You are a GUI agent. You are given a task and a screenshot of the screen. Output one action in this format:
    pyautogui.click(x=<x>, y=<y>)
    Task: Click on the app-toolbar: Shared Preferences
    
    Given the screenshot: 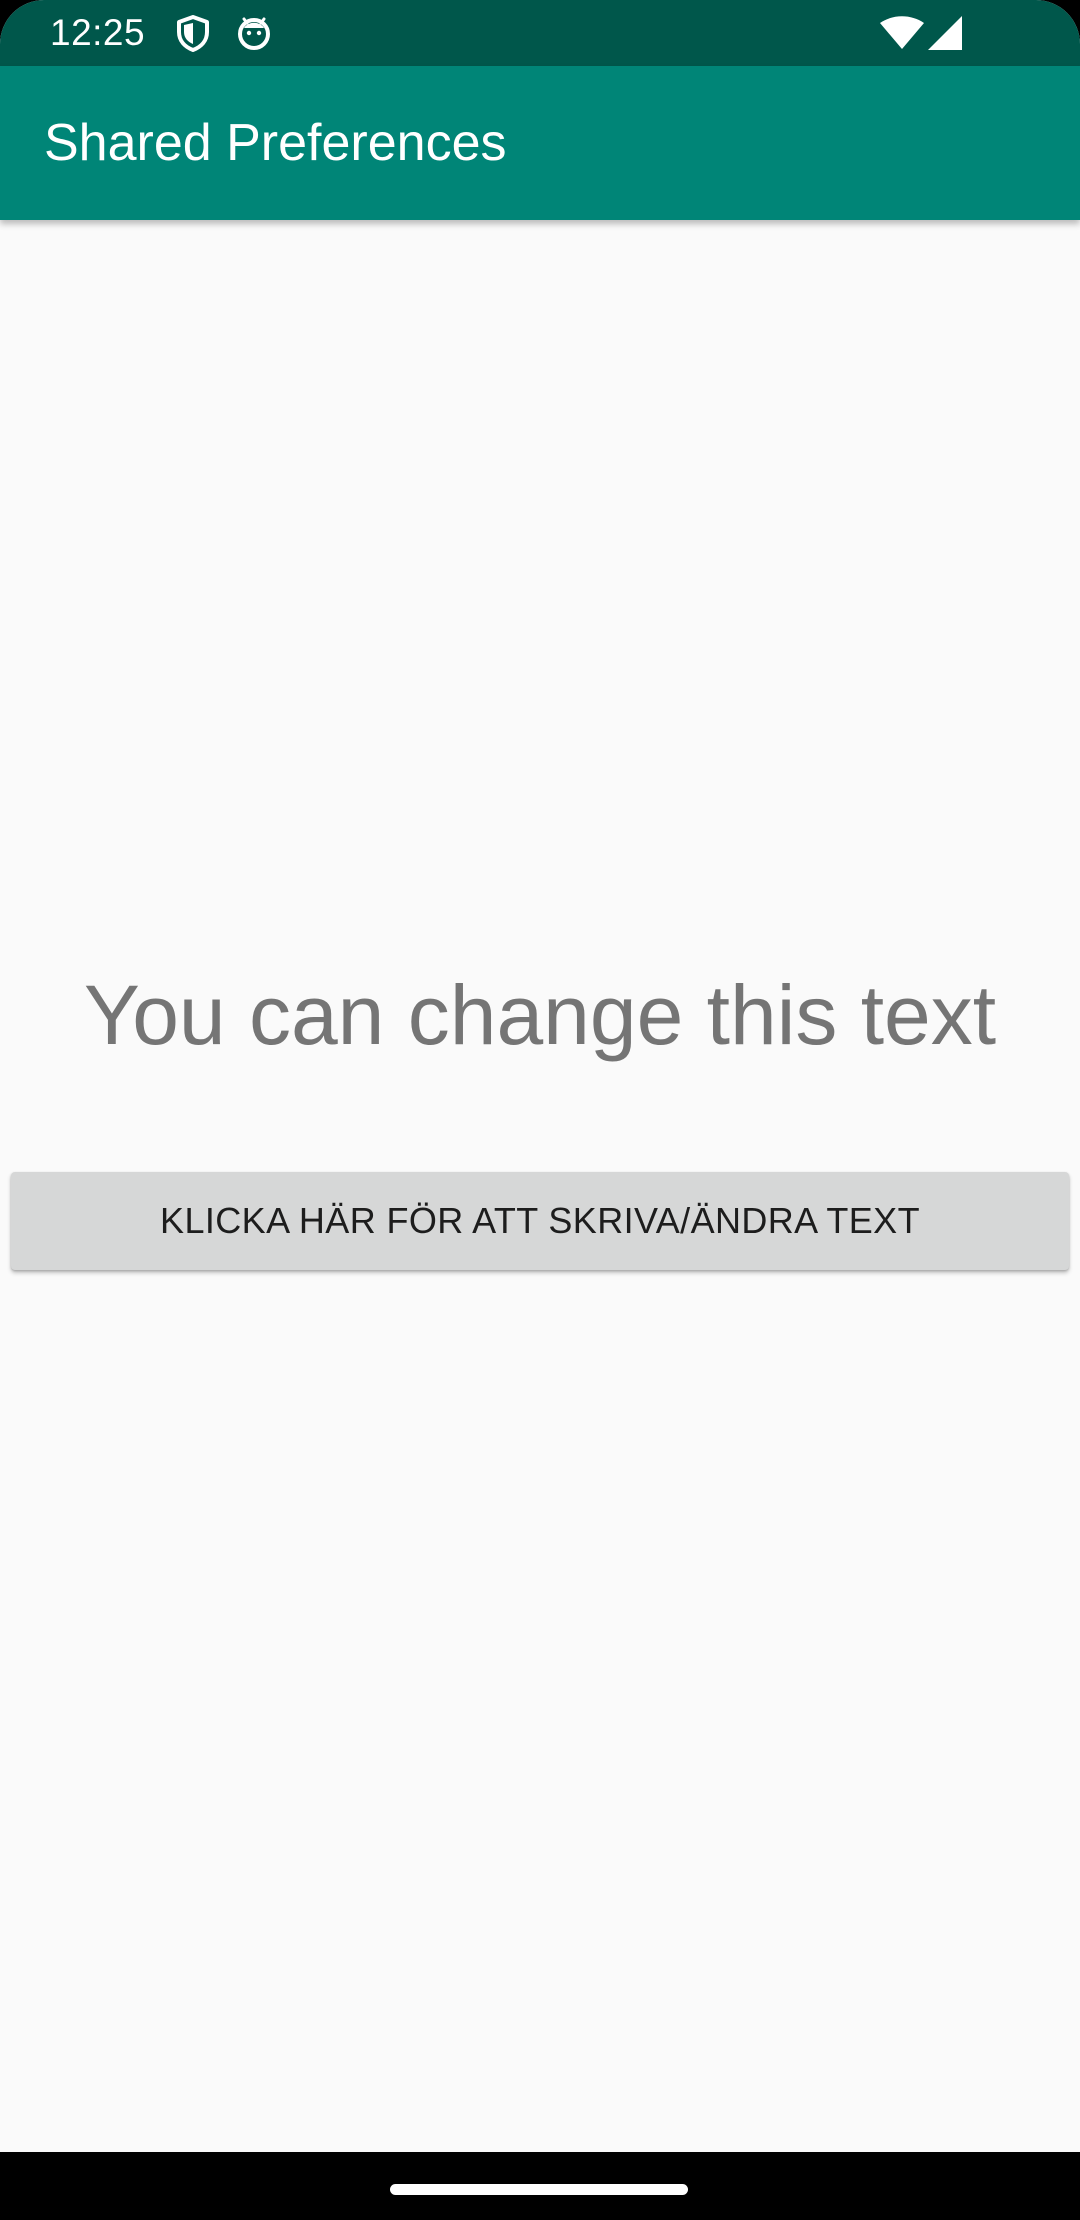 What is the action you would take?
    pyautogui.click(x=540, y=143)
    